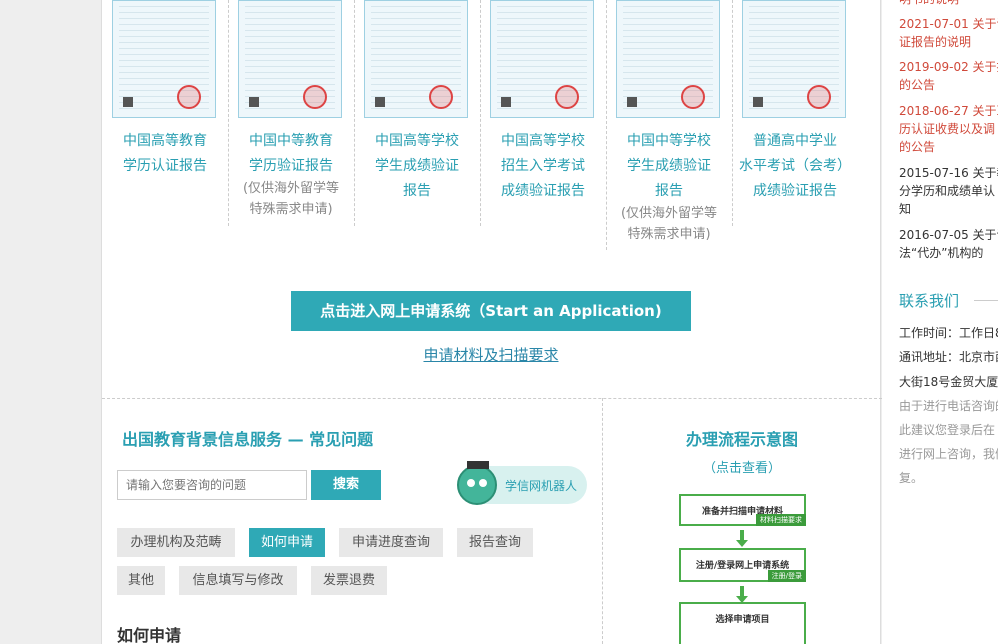 Image resolution: width=998 pixels, height=644 pixels. Describe the element at coordinates (948, 4) in the screenshot. I see `news-item: 明书的说明` at that location.